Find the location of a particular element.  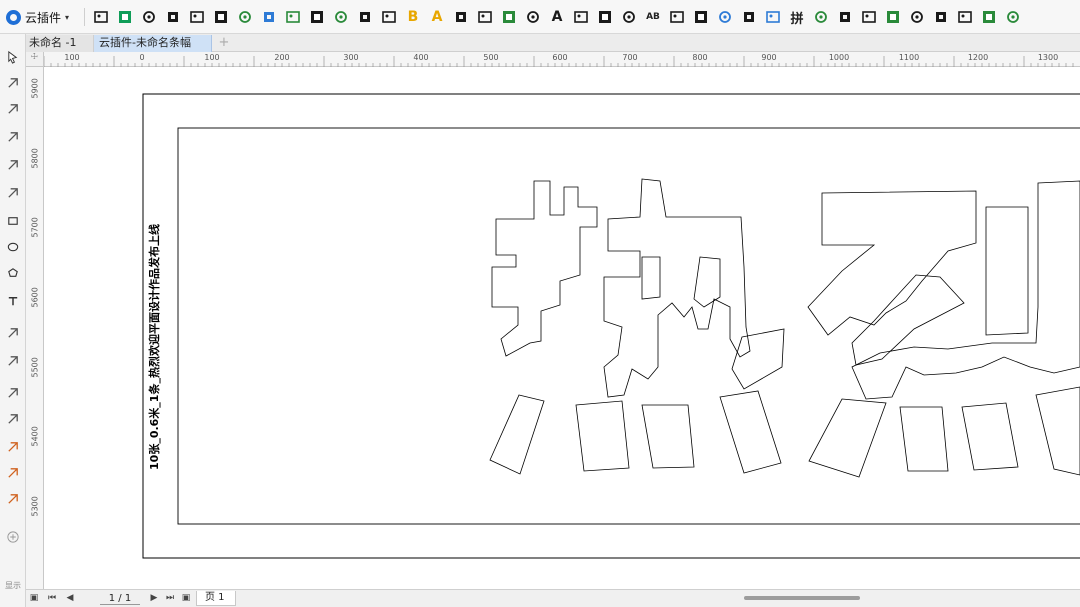

comment-icon is located at coordinates (701, 17).